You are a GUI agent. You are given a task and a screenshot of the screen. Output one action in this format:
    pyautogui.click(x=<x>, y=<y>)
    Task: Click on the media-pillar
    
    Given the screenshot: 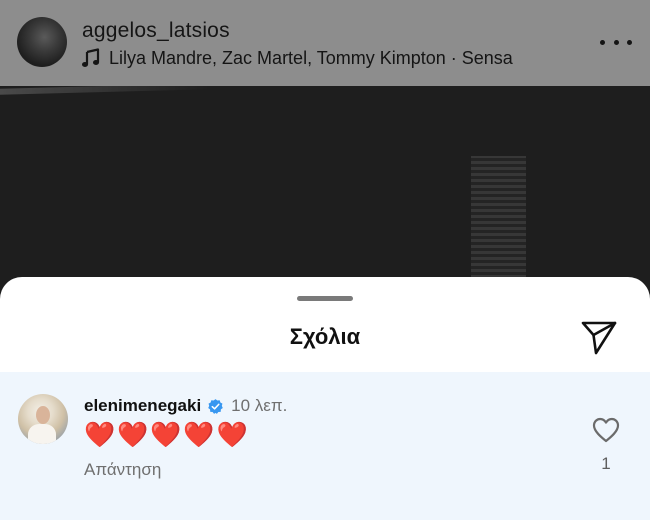 What is the action you would take?
    pyautogui.click(x=498, y=226)
    